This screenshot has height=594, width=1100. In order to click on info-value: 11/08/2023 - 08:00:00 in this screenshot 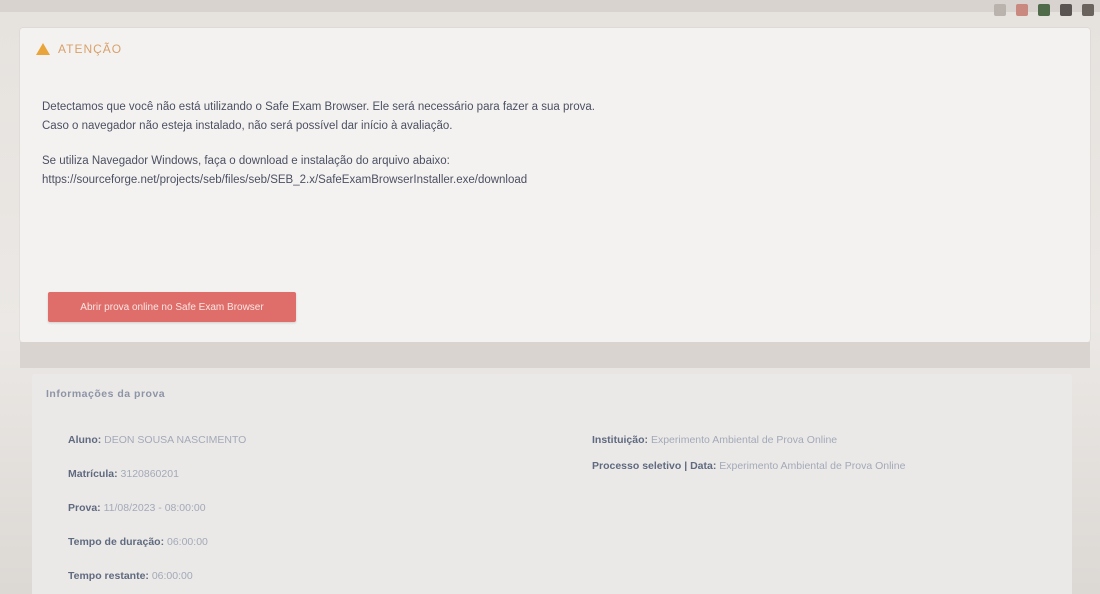, I will do `click(154, 508)`.